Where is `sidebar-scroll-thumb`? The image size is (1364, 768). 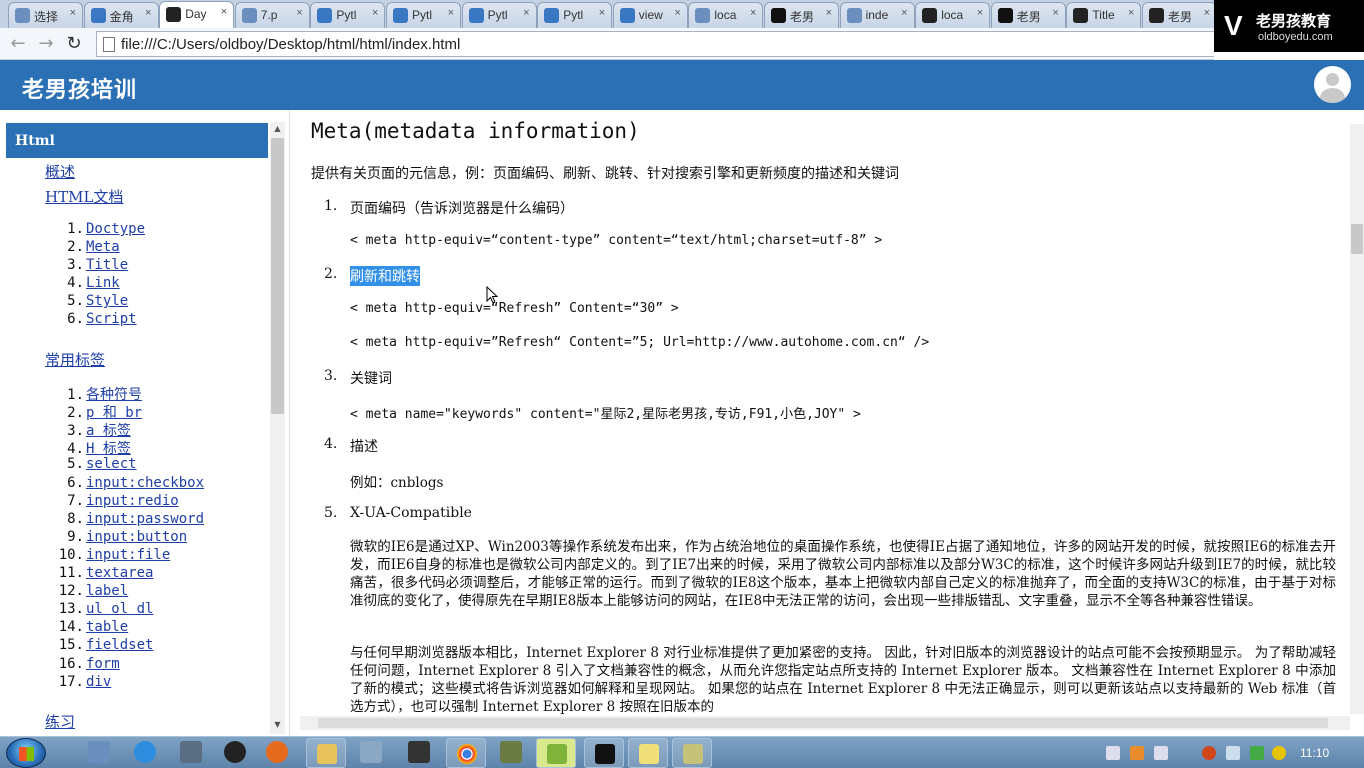 sidebar-scroll-thumb is located at coordinates (277, 276).